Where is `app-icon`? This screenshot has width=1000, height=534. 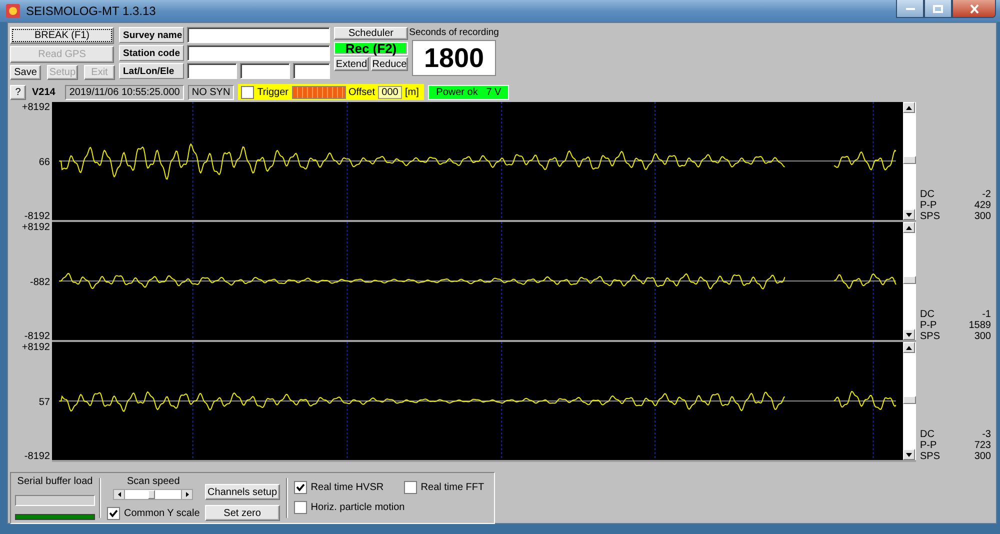
app-icon is located at coordinates (13, 11).